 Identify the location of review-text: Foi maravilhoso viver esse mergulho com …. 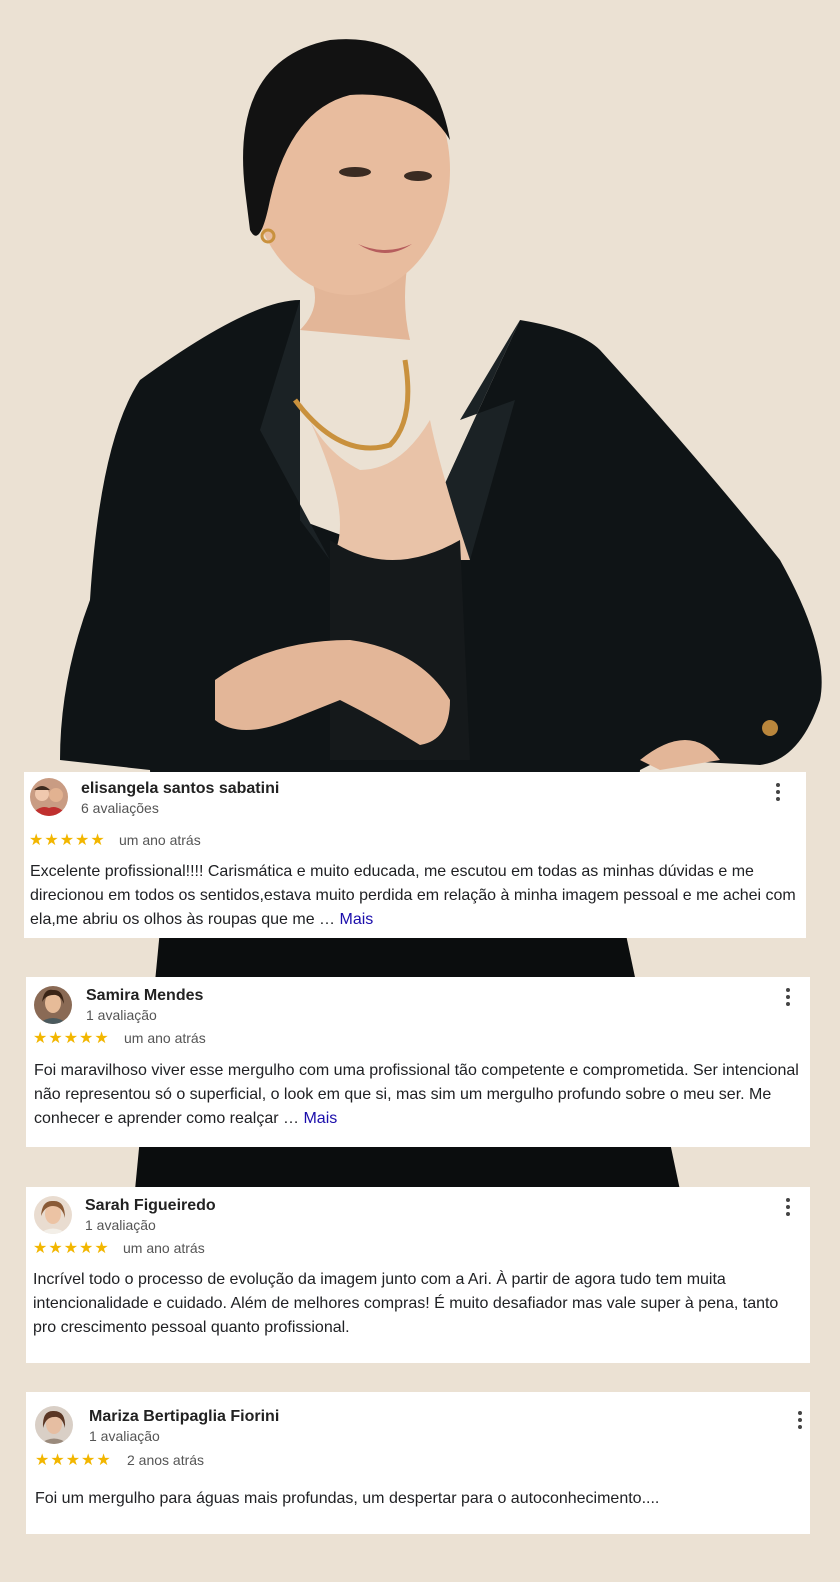
(418, 1095).